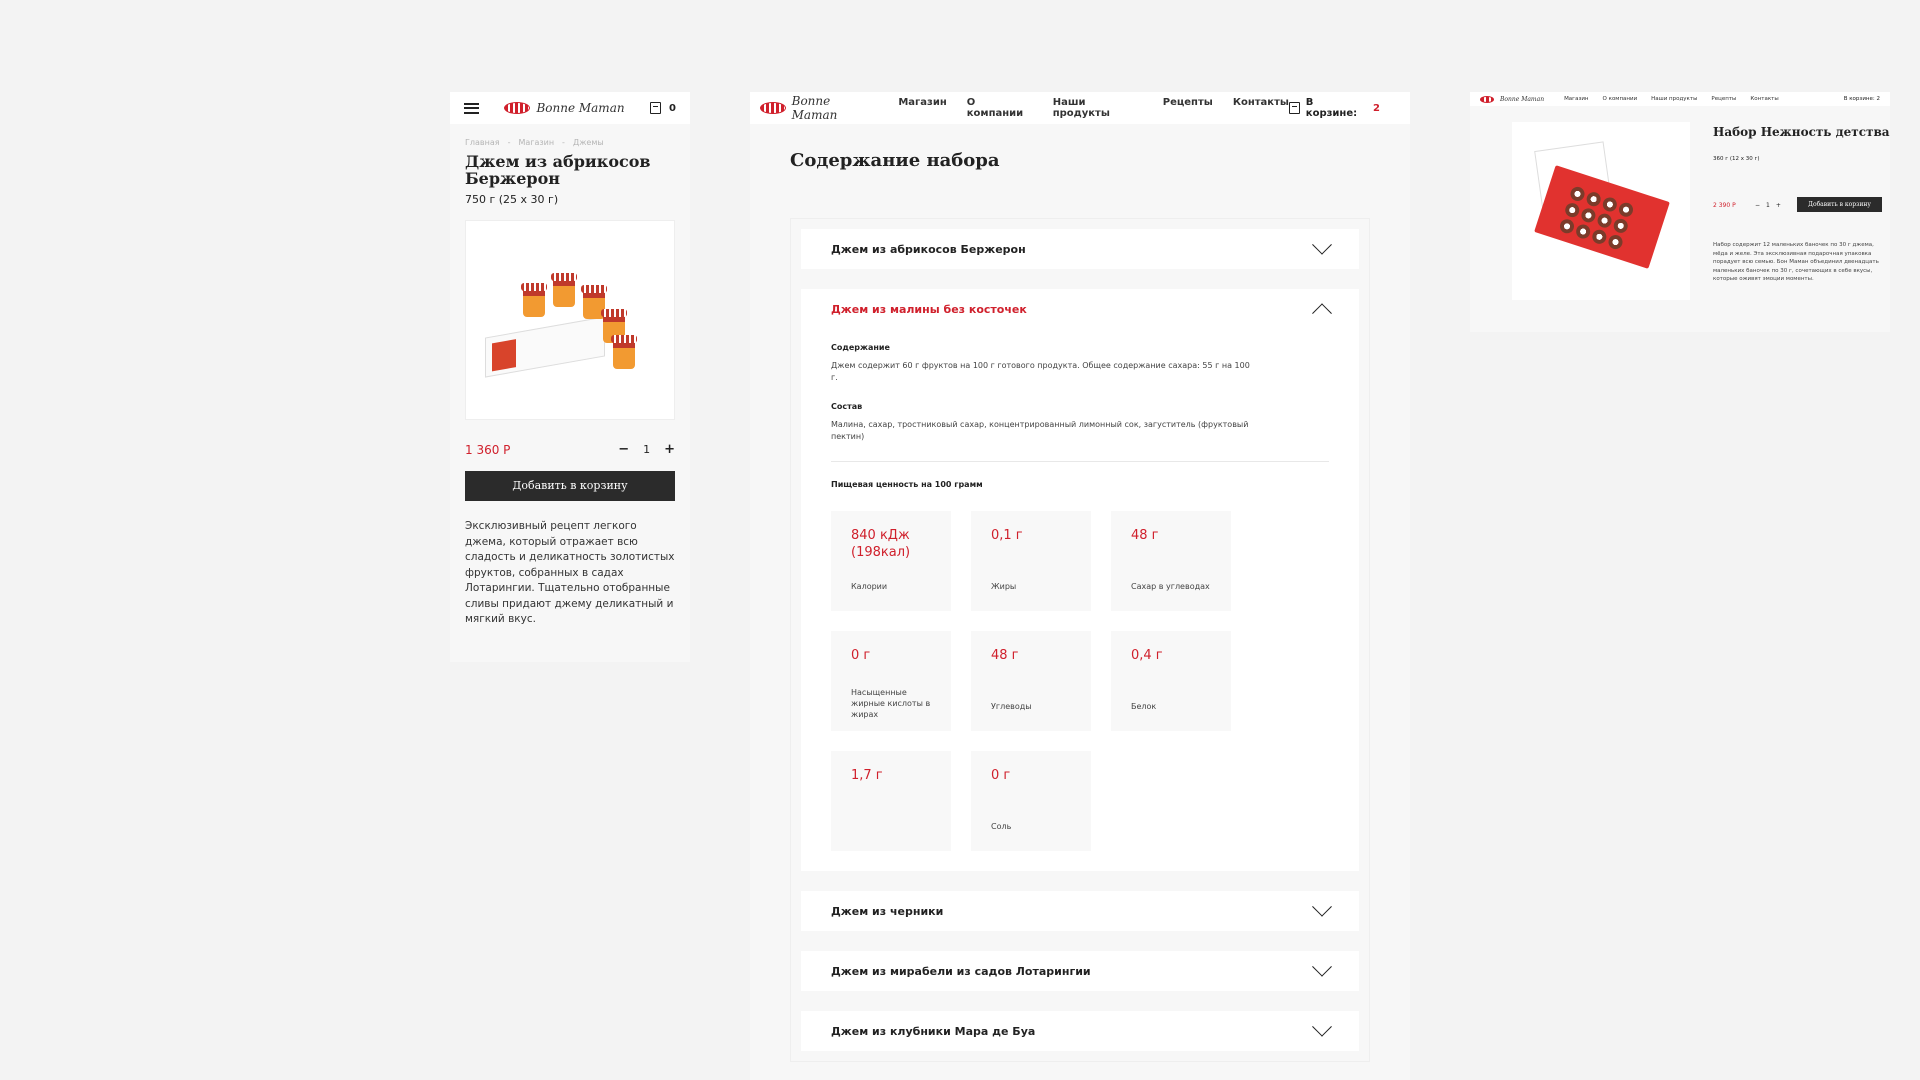  What do you see at coordinates (471, 108) in the screenshot?
I see `menu-icon` at bounding box center [471, 108].